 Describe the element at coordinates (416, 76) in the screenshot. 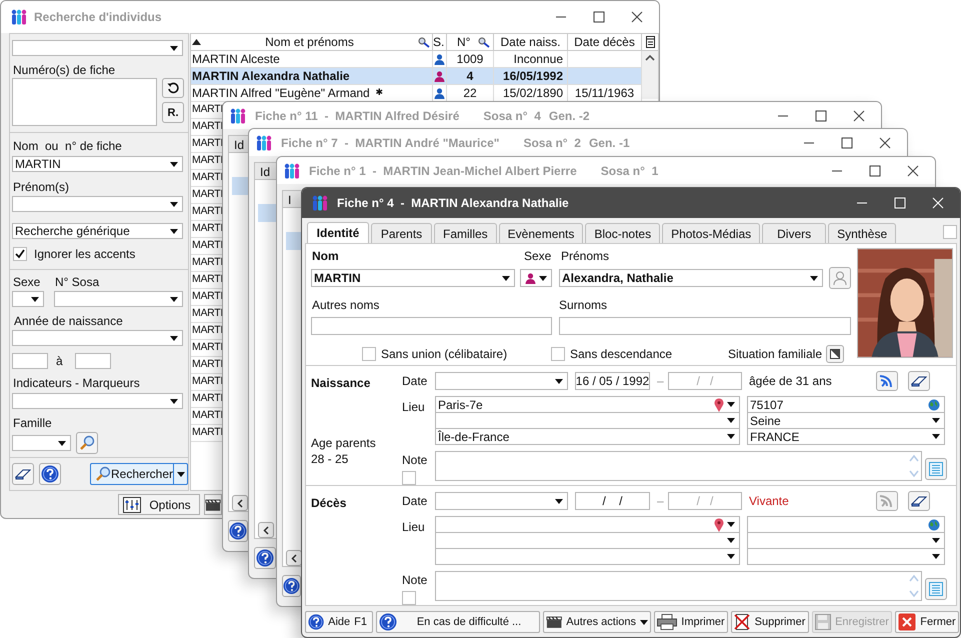

I see `table-row: MARTIN Alexandra Nathalie 4 16/05/1992` at that location.